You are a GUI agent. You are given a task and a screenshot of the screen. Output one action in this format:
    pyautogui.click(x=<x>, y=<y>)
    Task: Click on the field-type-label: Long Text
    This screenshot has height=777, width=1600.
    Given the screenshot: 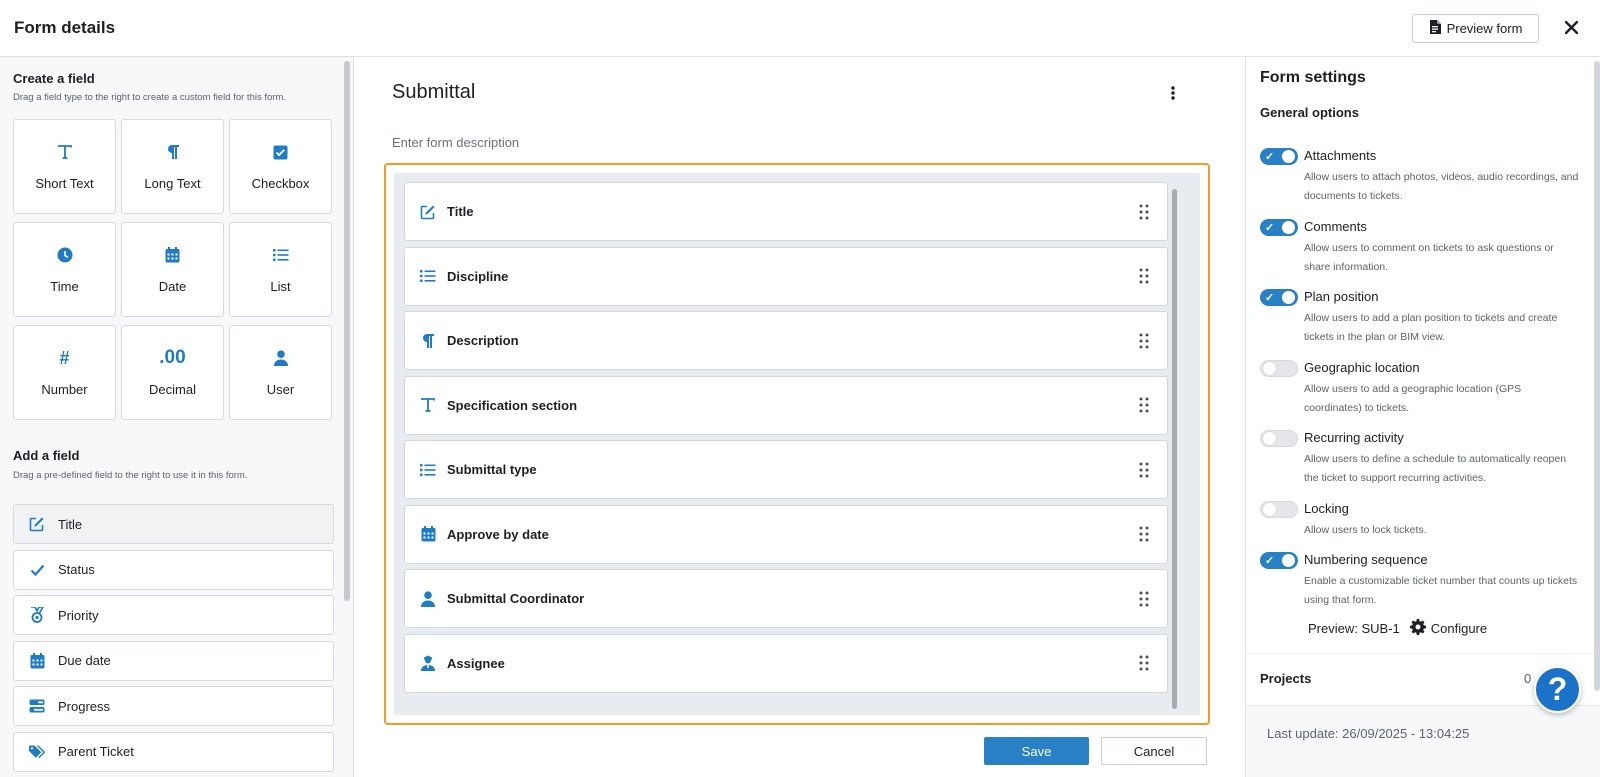 What is the action you would take?
    pyautogui.click(x=172, y=183)
    